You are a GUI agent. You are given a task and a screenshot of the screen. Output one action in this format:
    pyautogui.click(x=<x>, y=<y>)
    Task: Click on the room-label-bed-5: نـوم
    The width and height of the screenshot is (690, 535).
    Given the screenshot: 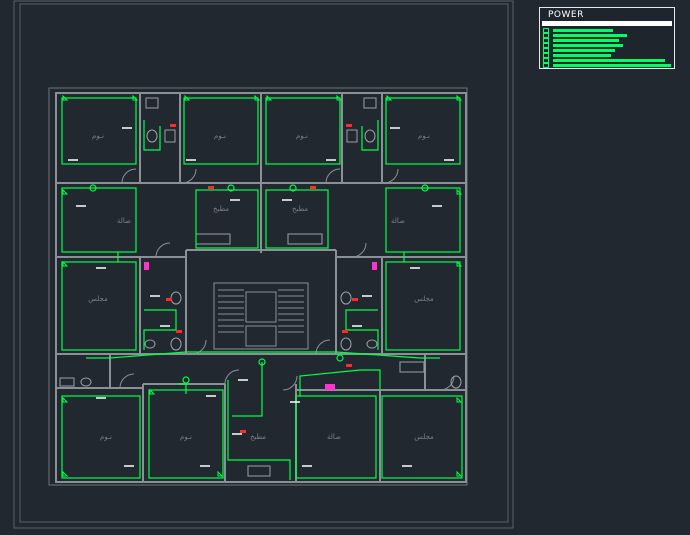 What is the action you would take?
    pyautogui.click(x=106, y=437)
    